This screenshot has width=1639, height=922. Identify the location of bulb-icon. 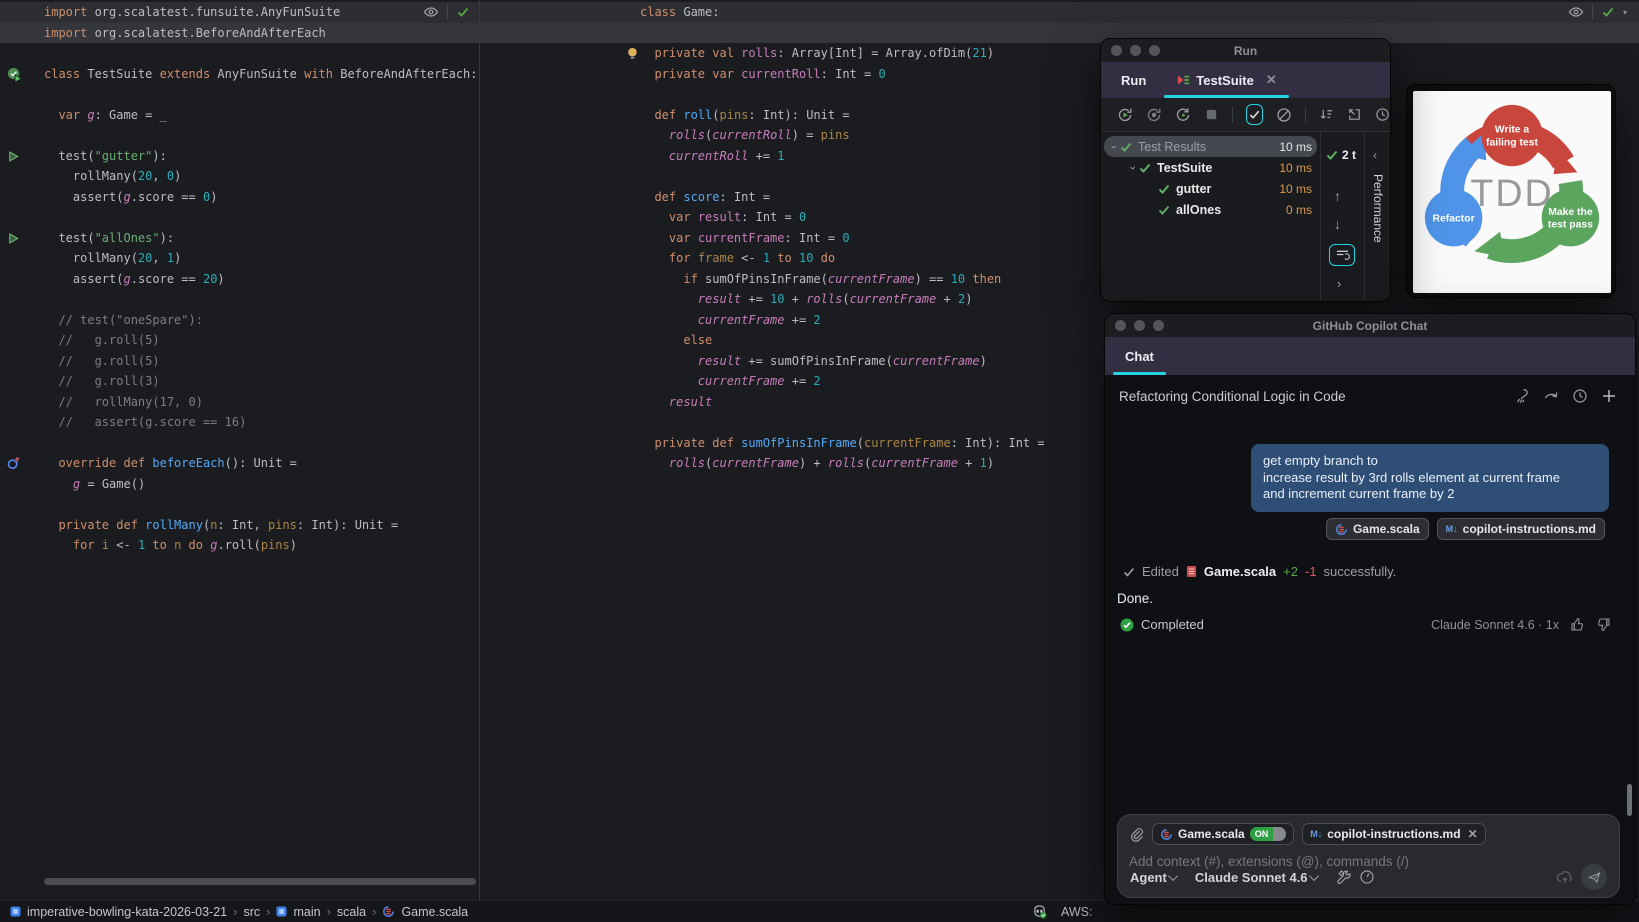
(633, 53).